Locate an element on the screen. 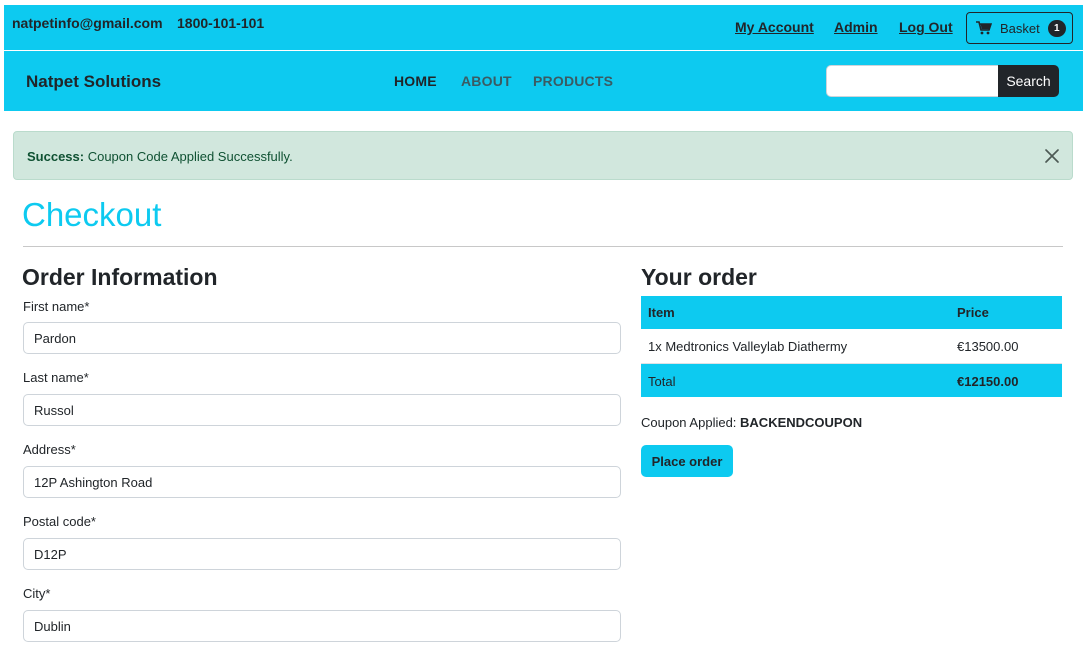  last-name-field is located at coordinates (322, 410).